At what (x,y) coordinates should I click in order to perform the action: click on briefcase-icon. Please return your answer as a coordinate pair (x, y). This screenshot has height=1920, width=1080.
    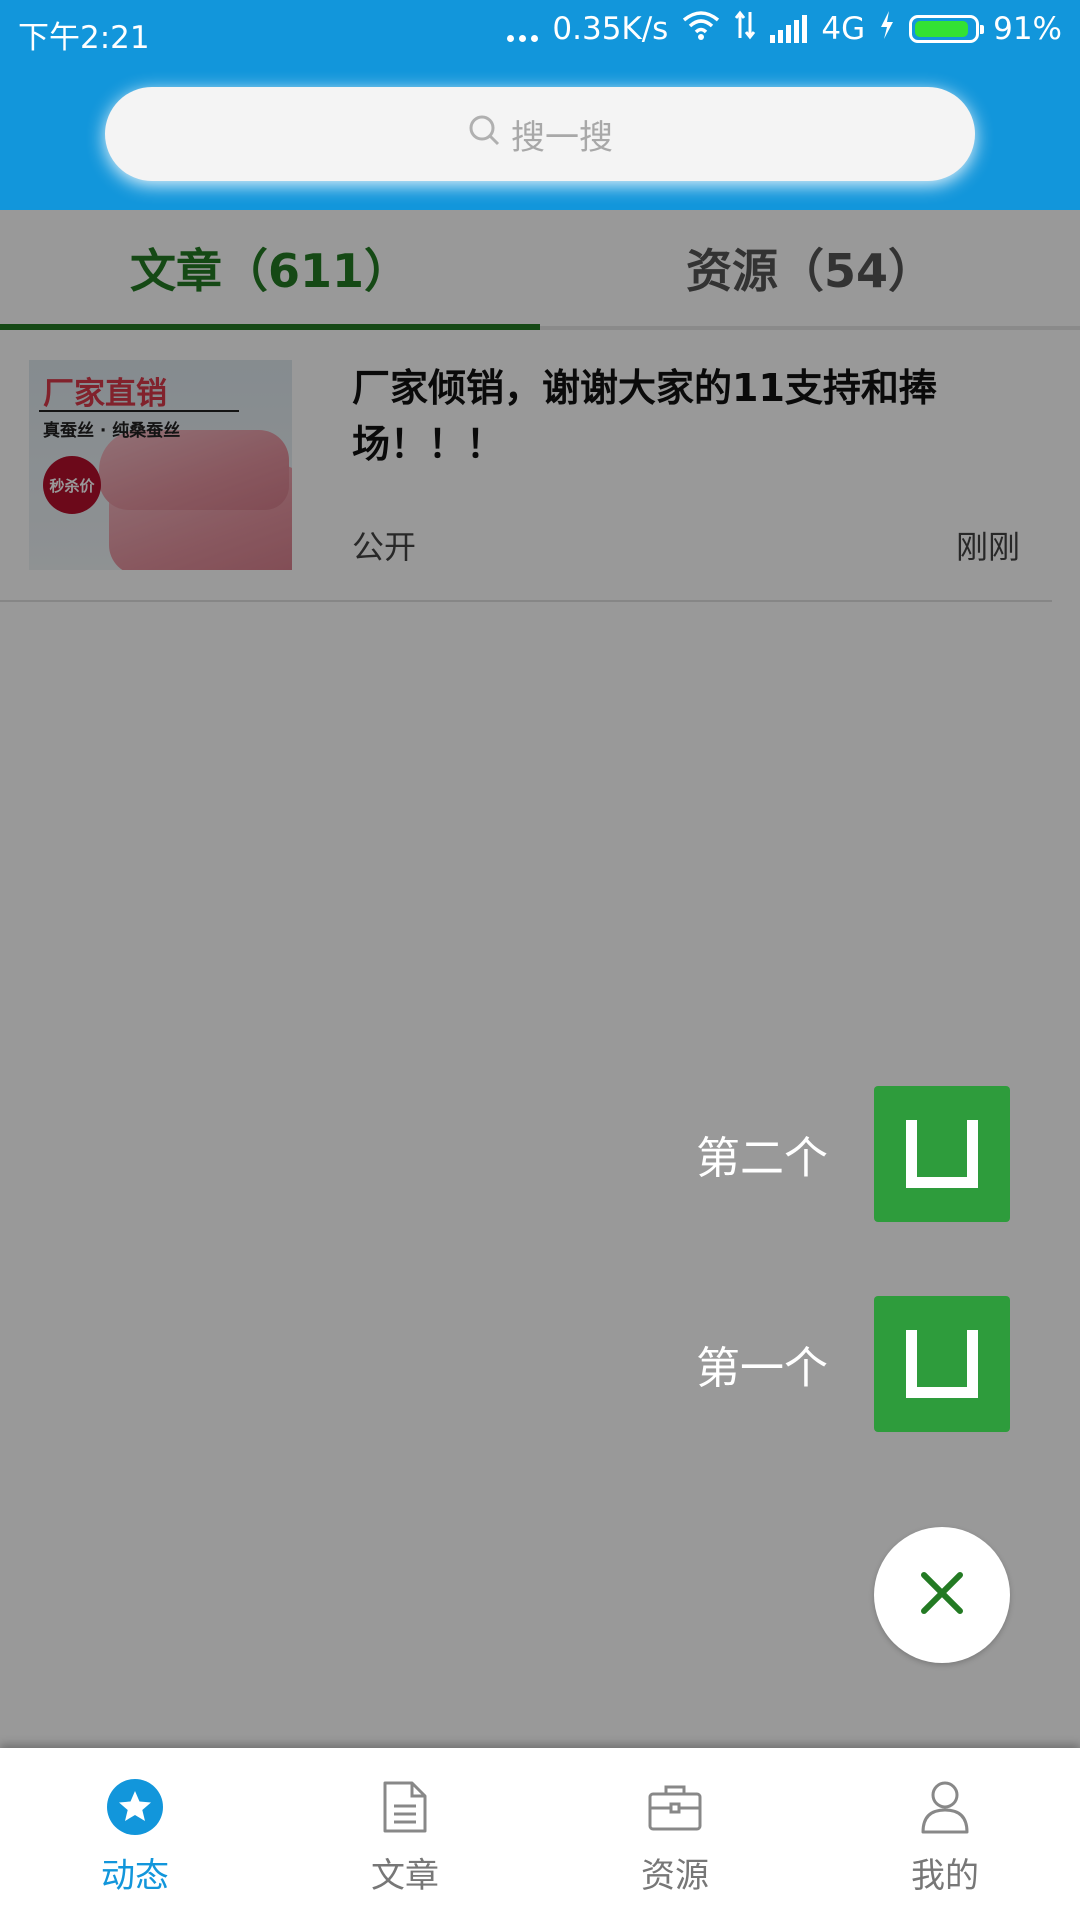
    Looking at the image, I should click on (675, 1807).